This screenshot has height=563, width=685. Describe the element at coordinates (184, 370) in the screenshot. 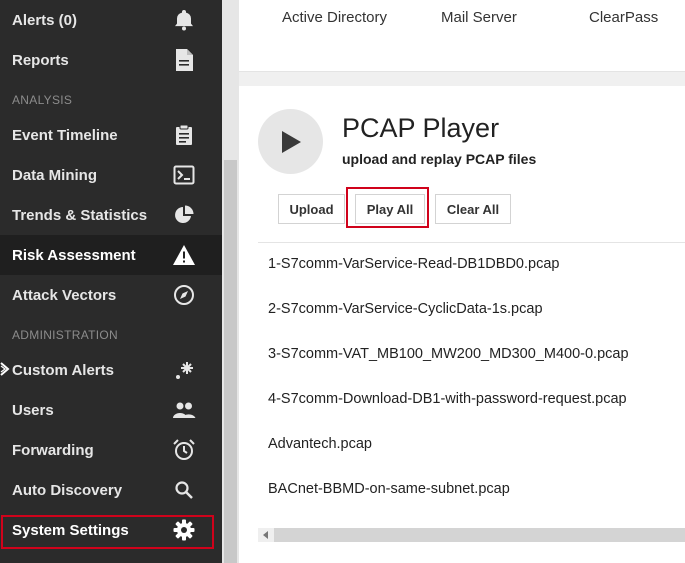

I see `sparkle-icon` at that location.